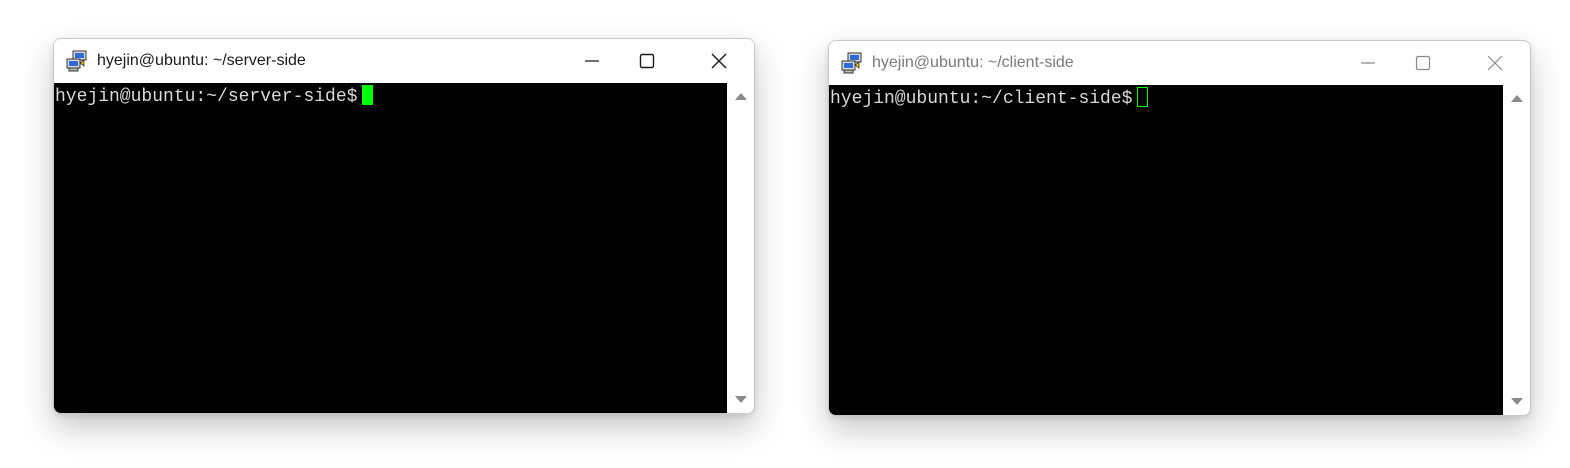  I want to click on shell-prompt: hyejin@ubuntu:~/server-side$, so click(206, 97).